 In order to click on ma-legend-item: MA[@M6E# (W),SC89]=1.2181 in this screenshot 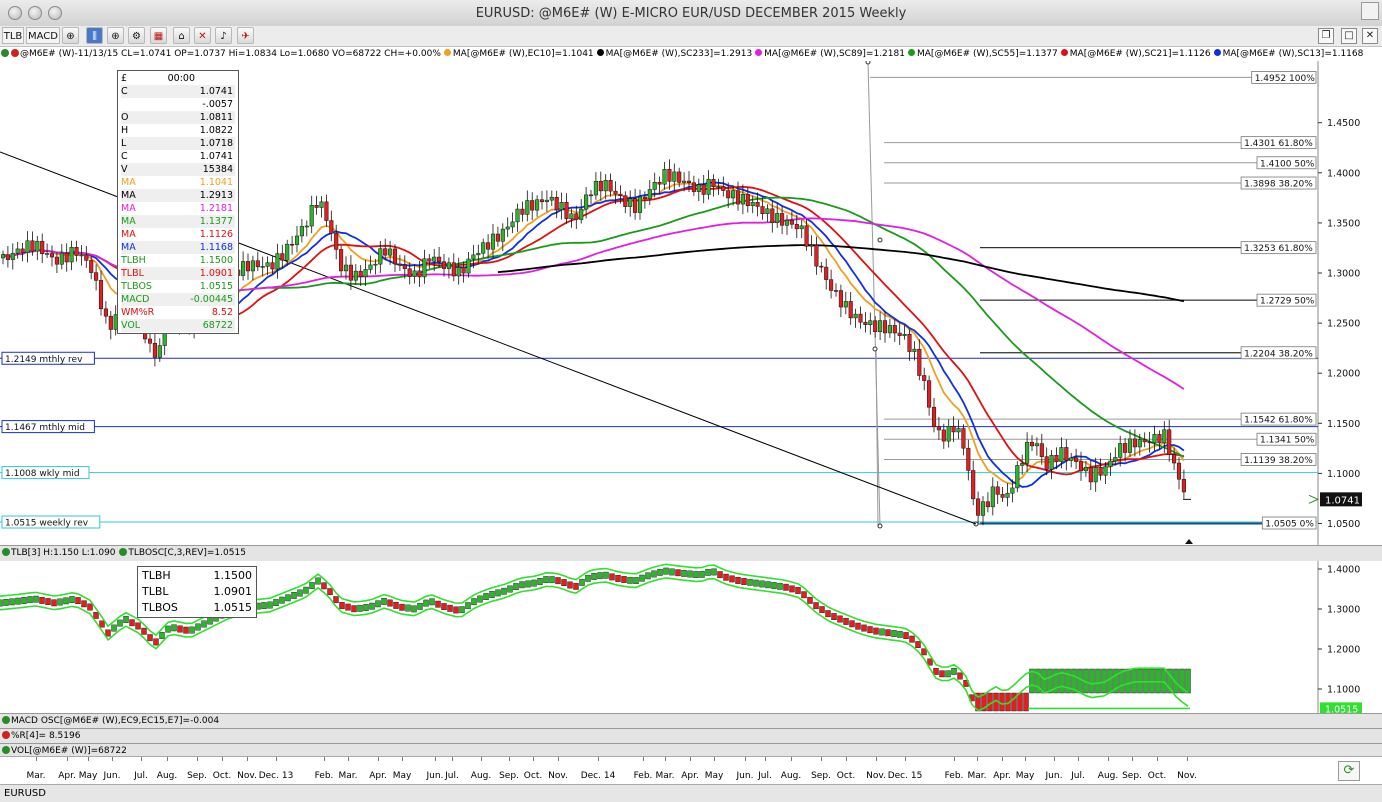, I will do `click(830, 54)`.